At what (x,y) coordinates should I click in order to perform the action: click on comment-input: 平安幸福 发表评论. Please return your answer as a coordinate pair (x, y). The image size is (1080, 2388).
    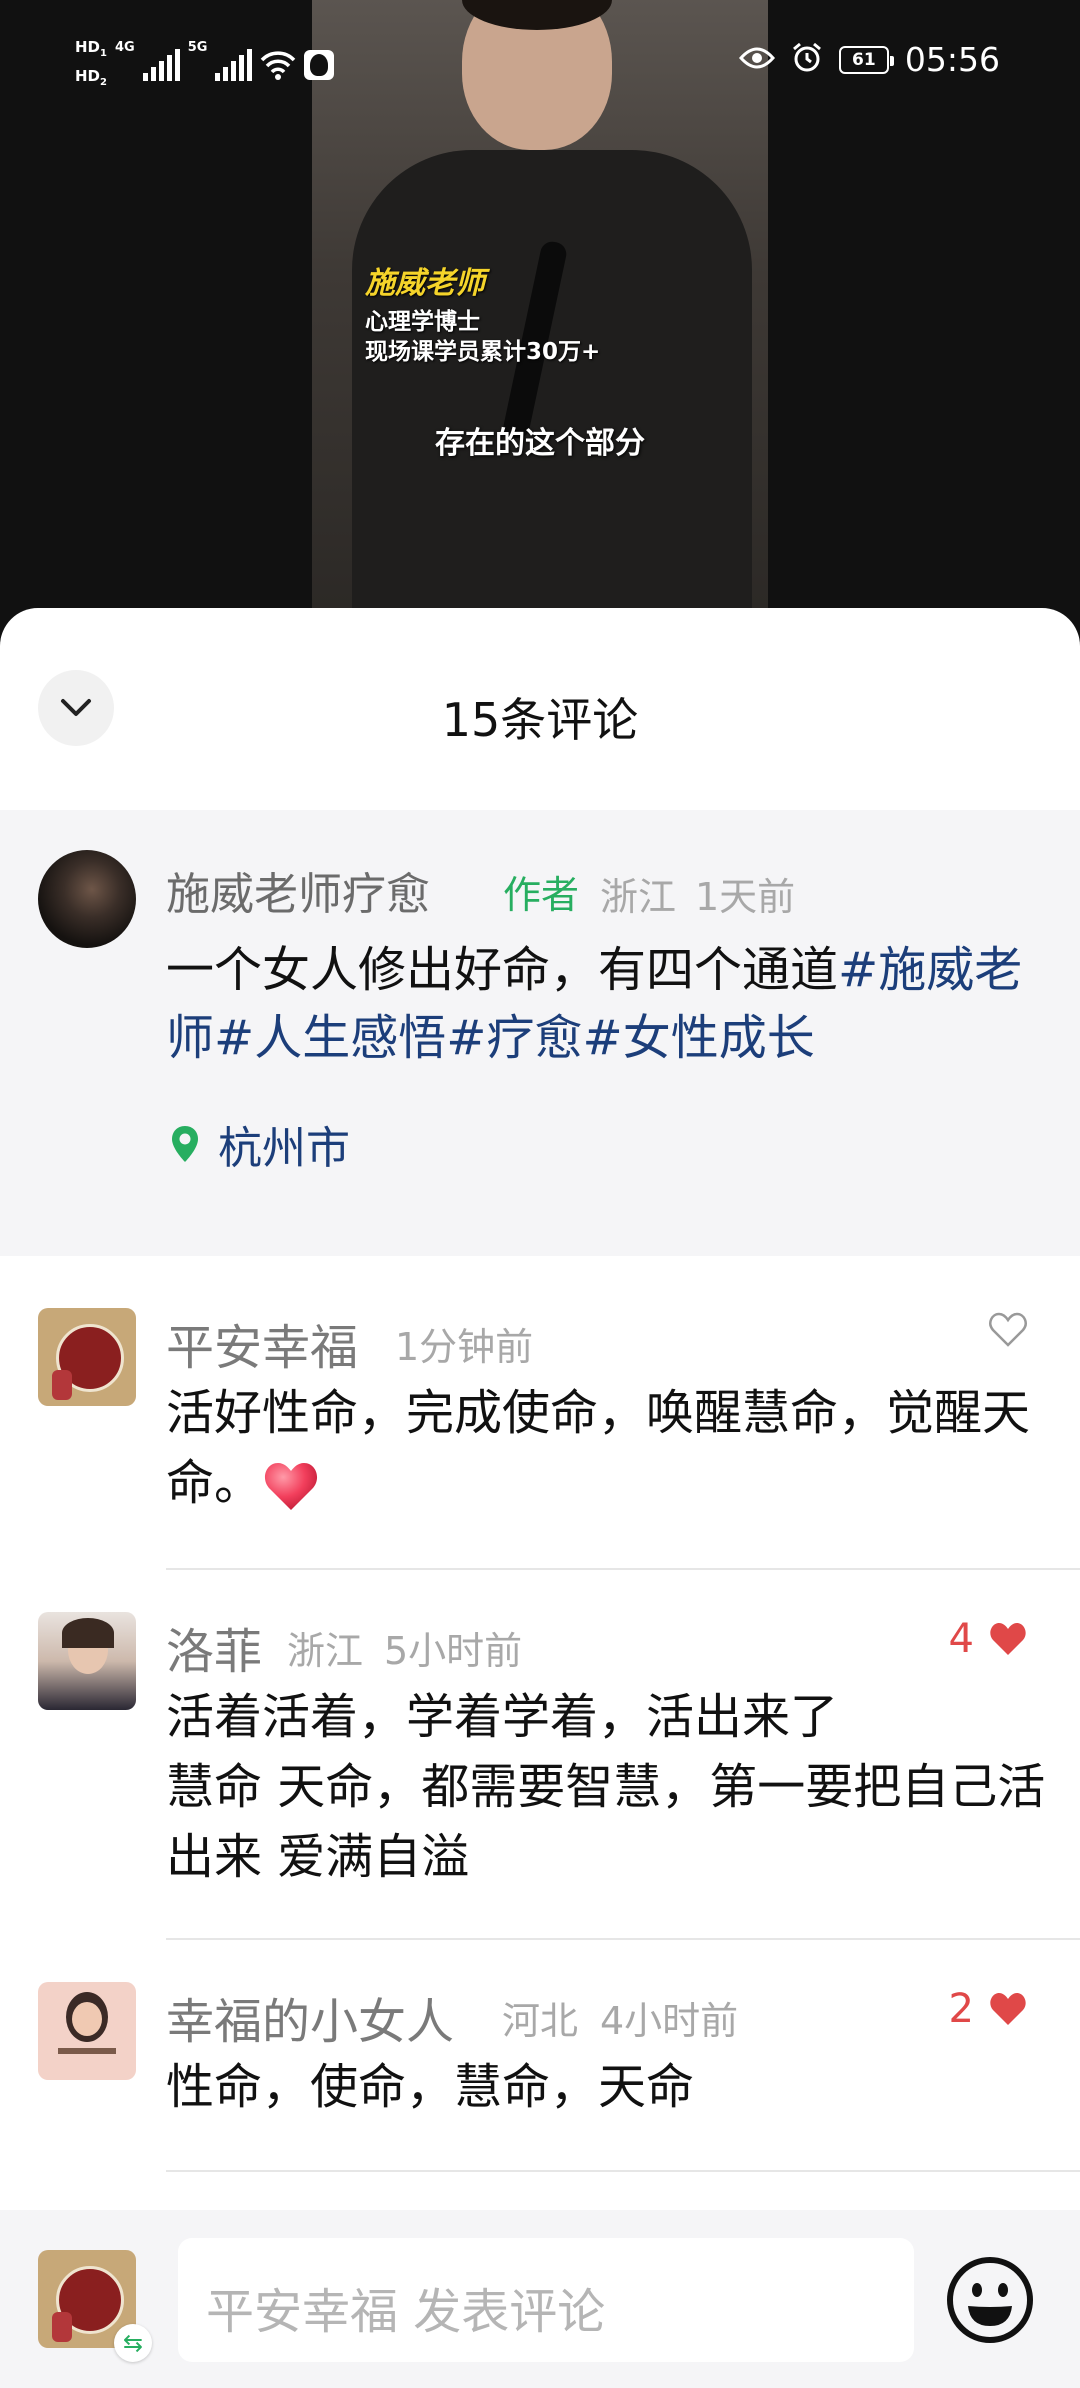
    Looking at the image, I should click on (546, 2300).